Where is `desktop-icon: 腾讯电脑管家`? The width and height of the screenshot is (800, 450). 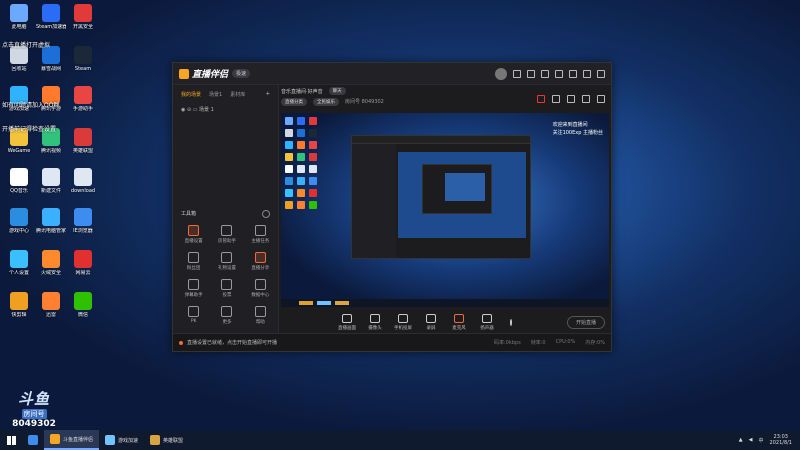
desktop-icon: 腾讯电脑管家 is located at coordinates (51, 221).